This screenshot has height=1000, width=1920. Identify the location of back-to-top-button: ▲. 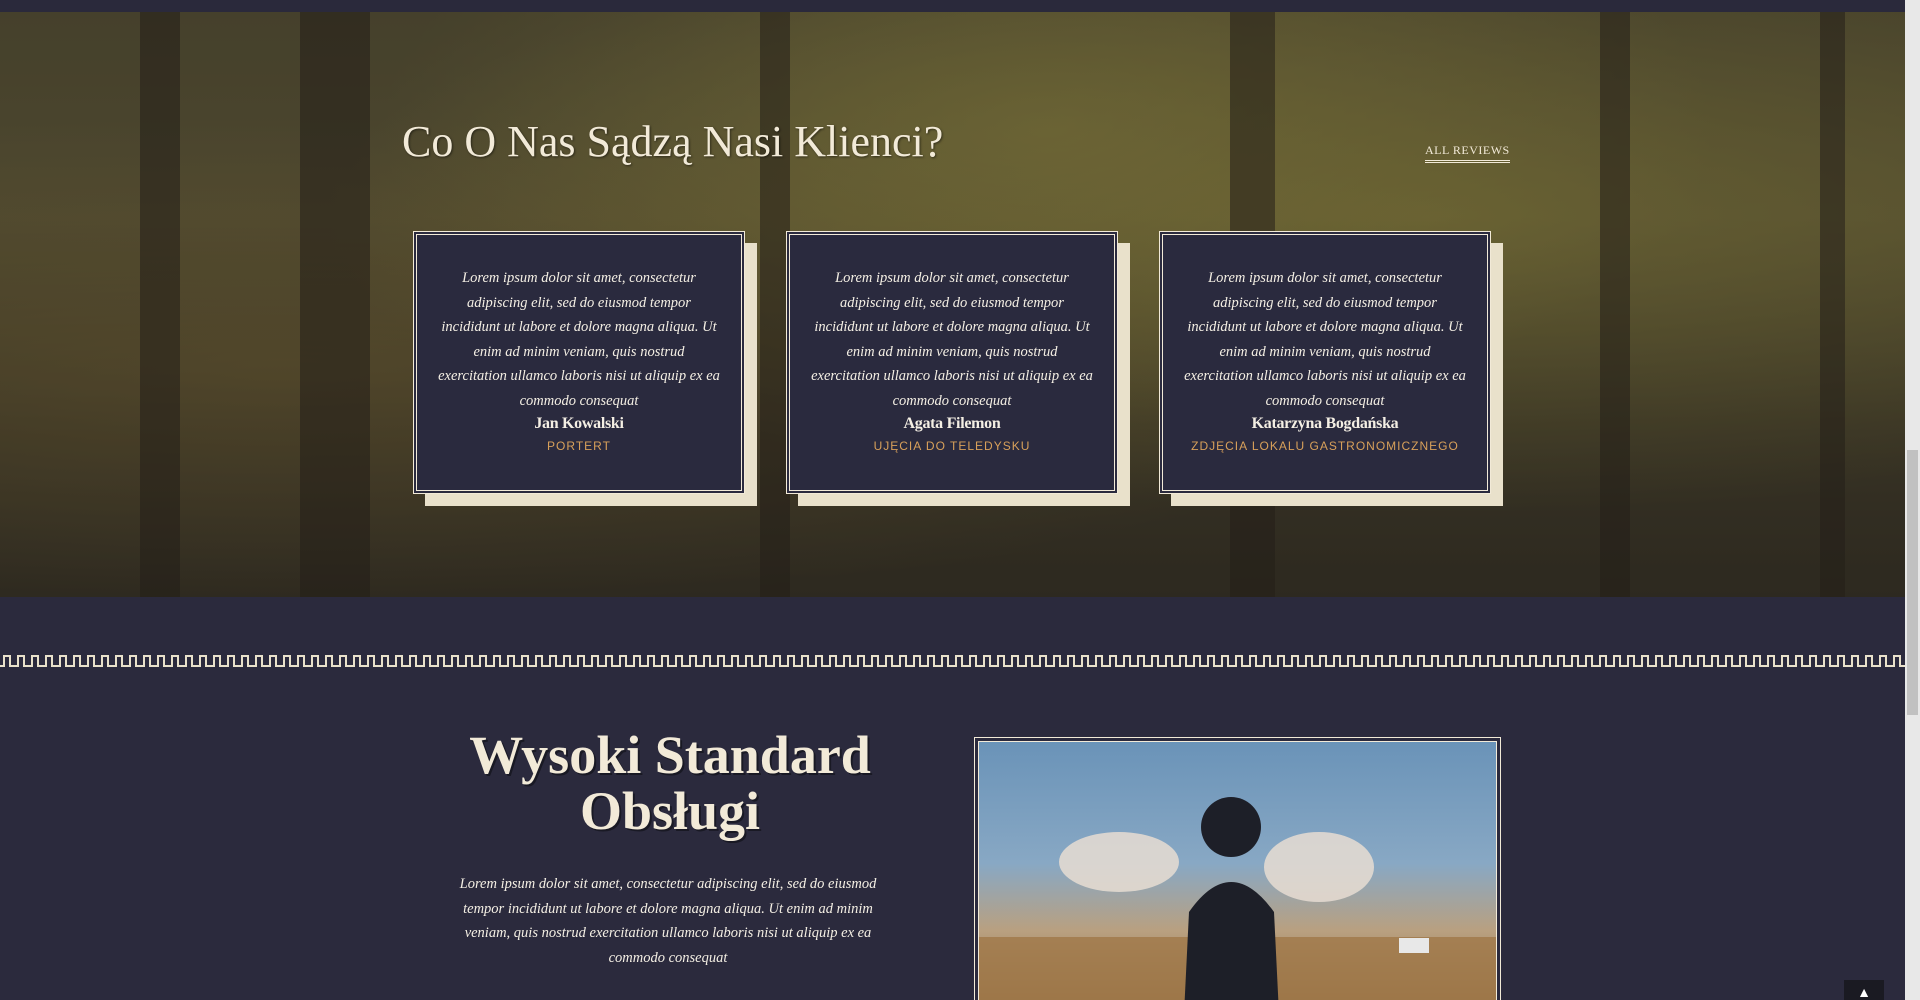
(1864, 990).